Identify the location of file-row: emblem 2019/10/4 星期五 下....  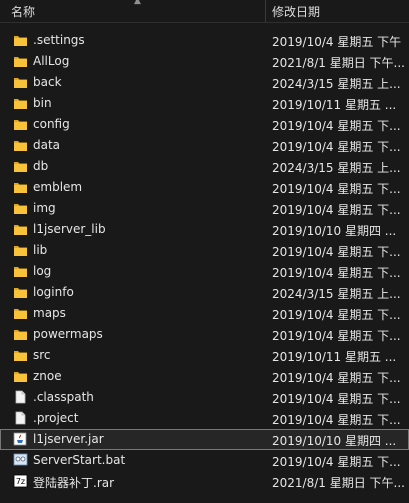
(204, 187).